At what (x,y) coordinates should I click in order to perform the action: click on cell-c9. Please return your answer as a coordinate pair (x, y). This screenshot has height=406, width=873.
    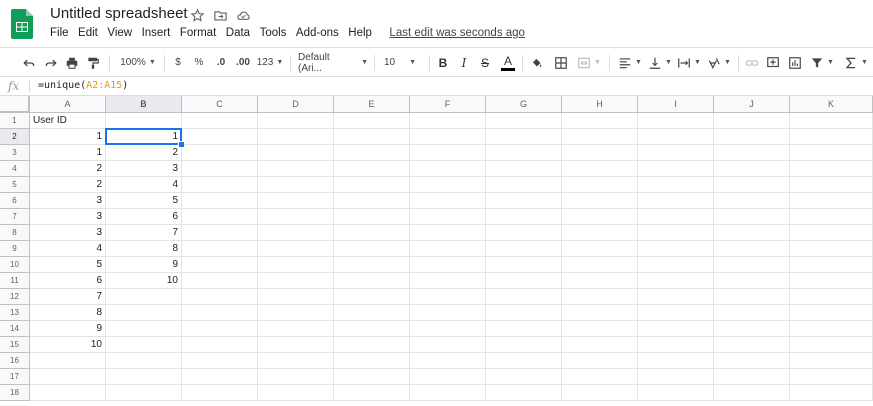
    Looking at the image, I should click on (220, 249).